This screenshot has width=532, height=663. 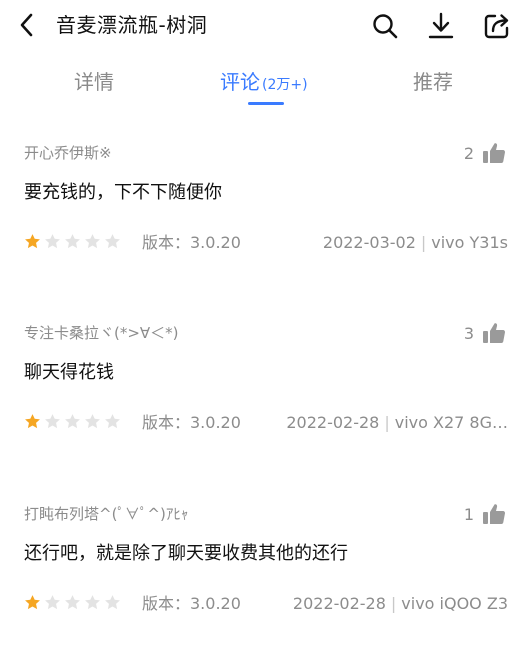 I want to click on review-username: 打盹布列塔^(ﾟ∀ﾟ^)ｱﾋｬ, so click(x=106, y=514).